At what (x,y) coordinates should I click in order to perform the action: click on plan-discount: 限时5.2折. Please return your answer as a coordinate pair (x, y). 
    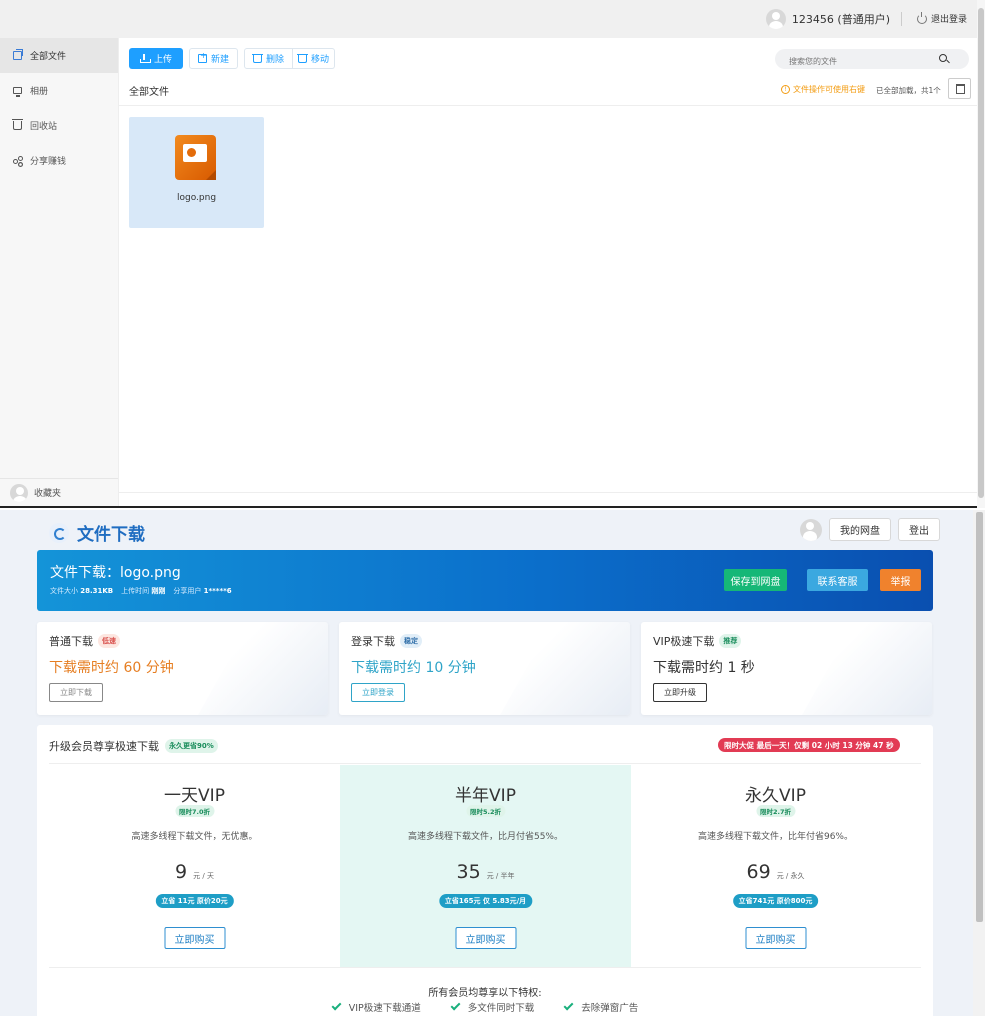
    Looking at the image, I should click on (485, 811).